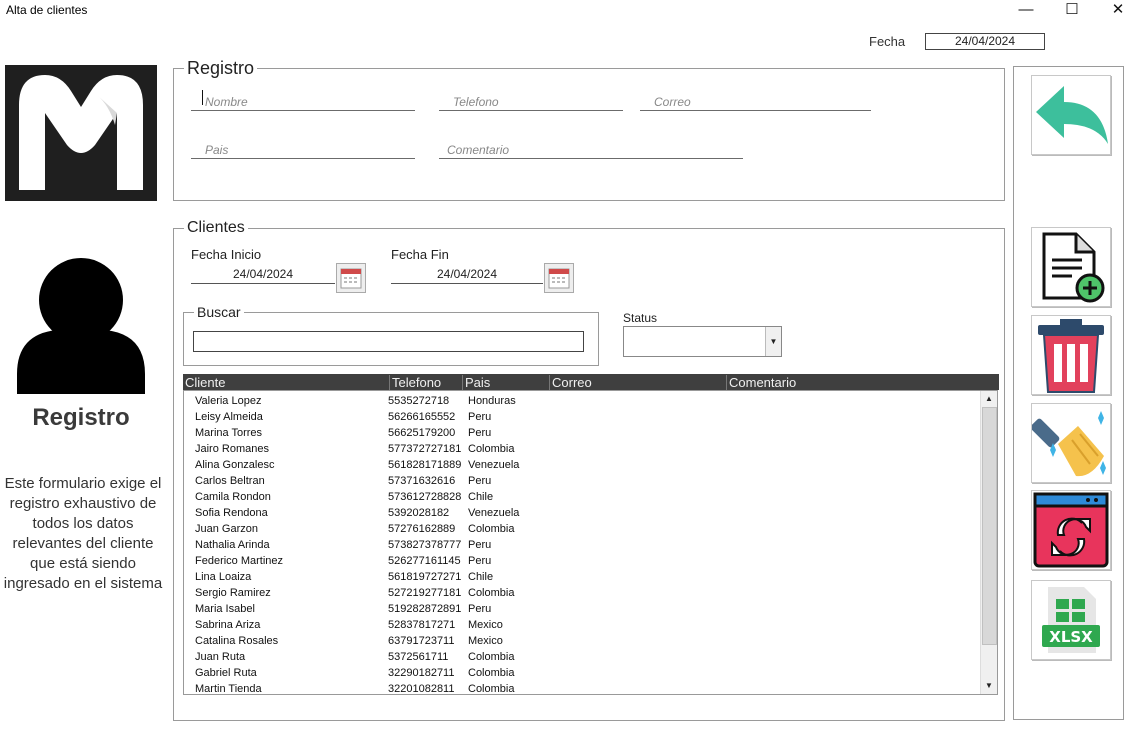  I want to click on table-row: Gabriel Ruta 32290182711 Colombia, so click(581, 673).